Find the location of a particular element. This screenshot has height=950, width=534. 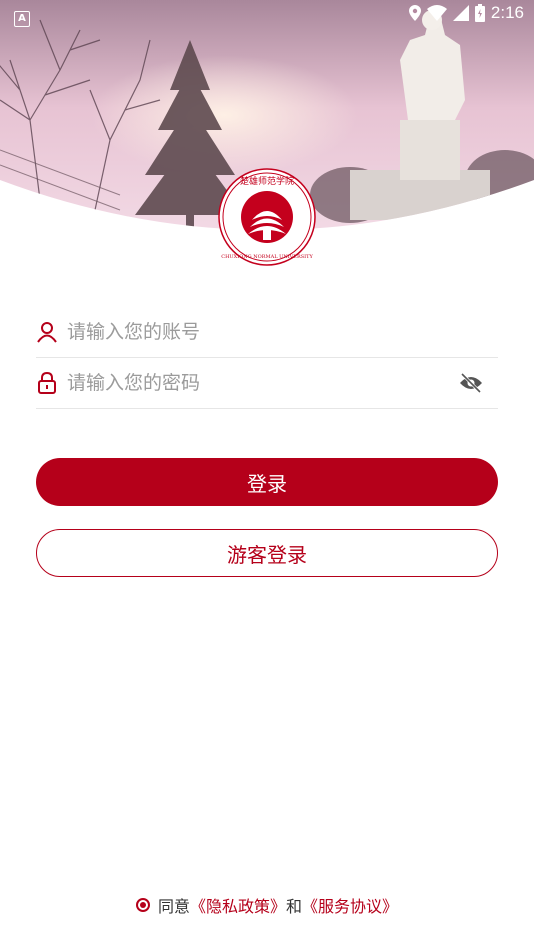

radio-dot-icon is located at coordinates (142, 905).